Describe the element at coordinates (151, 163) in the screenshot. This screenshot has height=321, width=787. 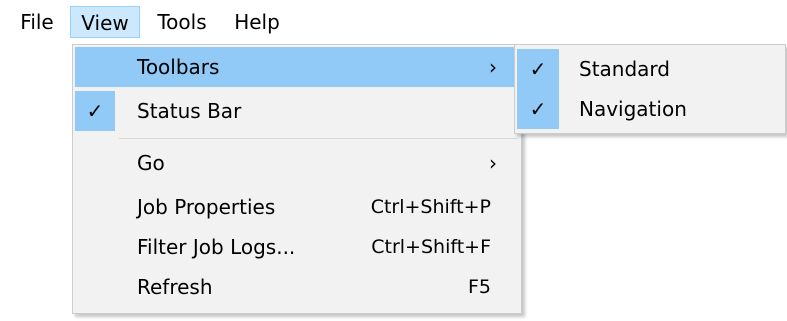
I see `menu-item-label: Go` at that location.